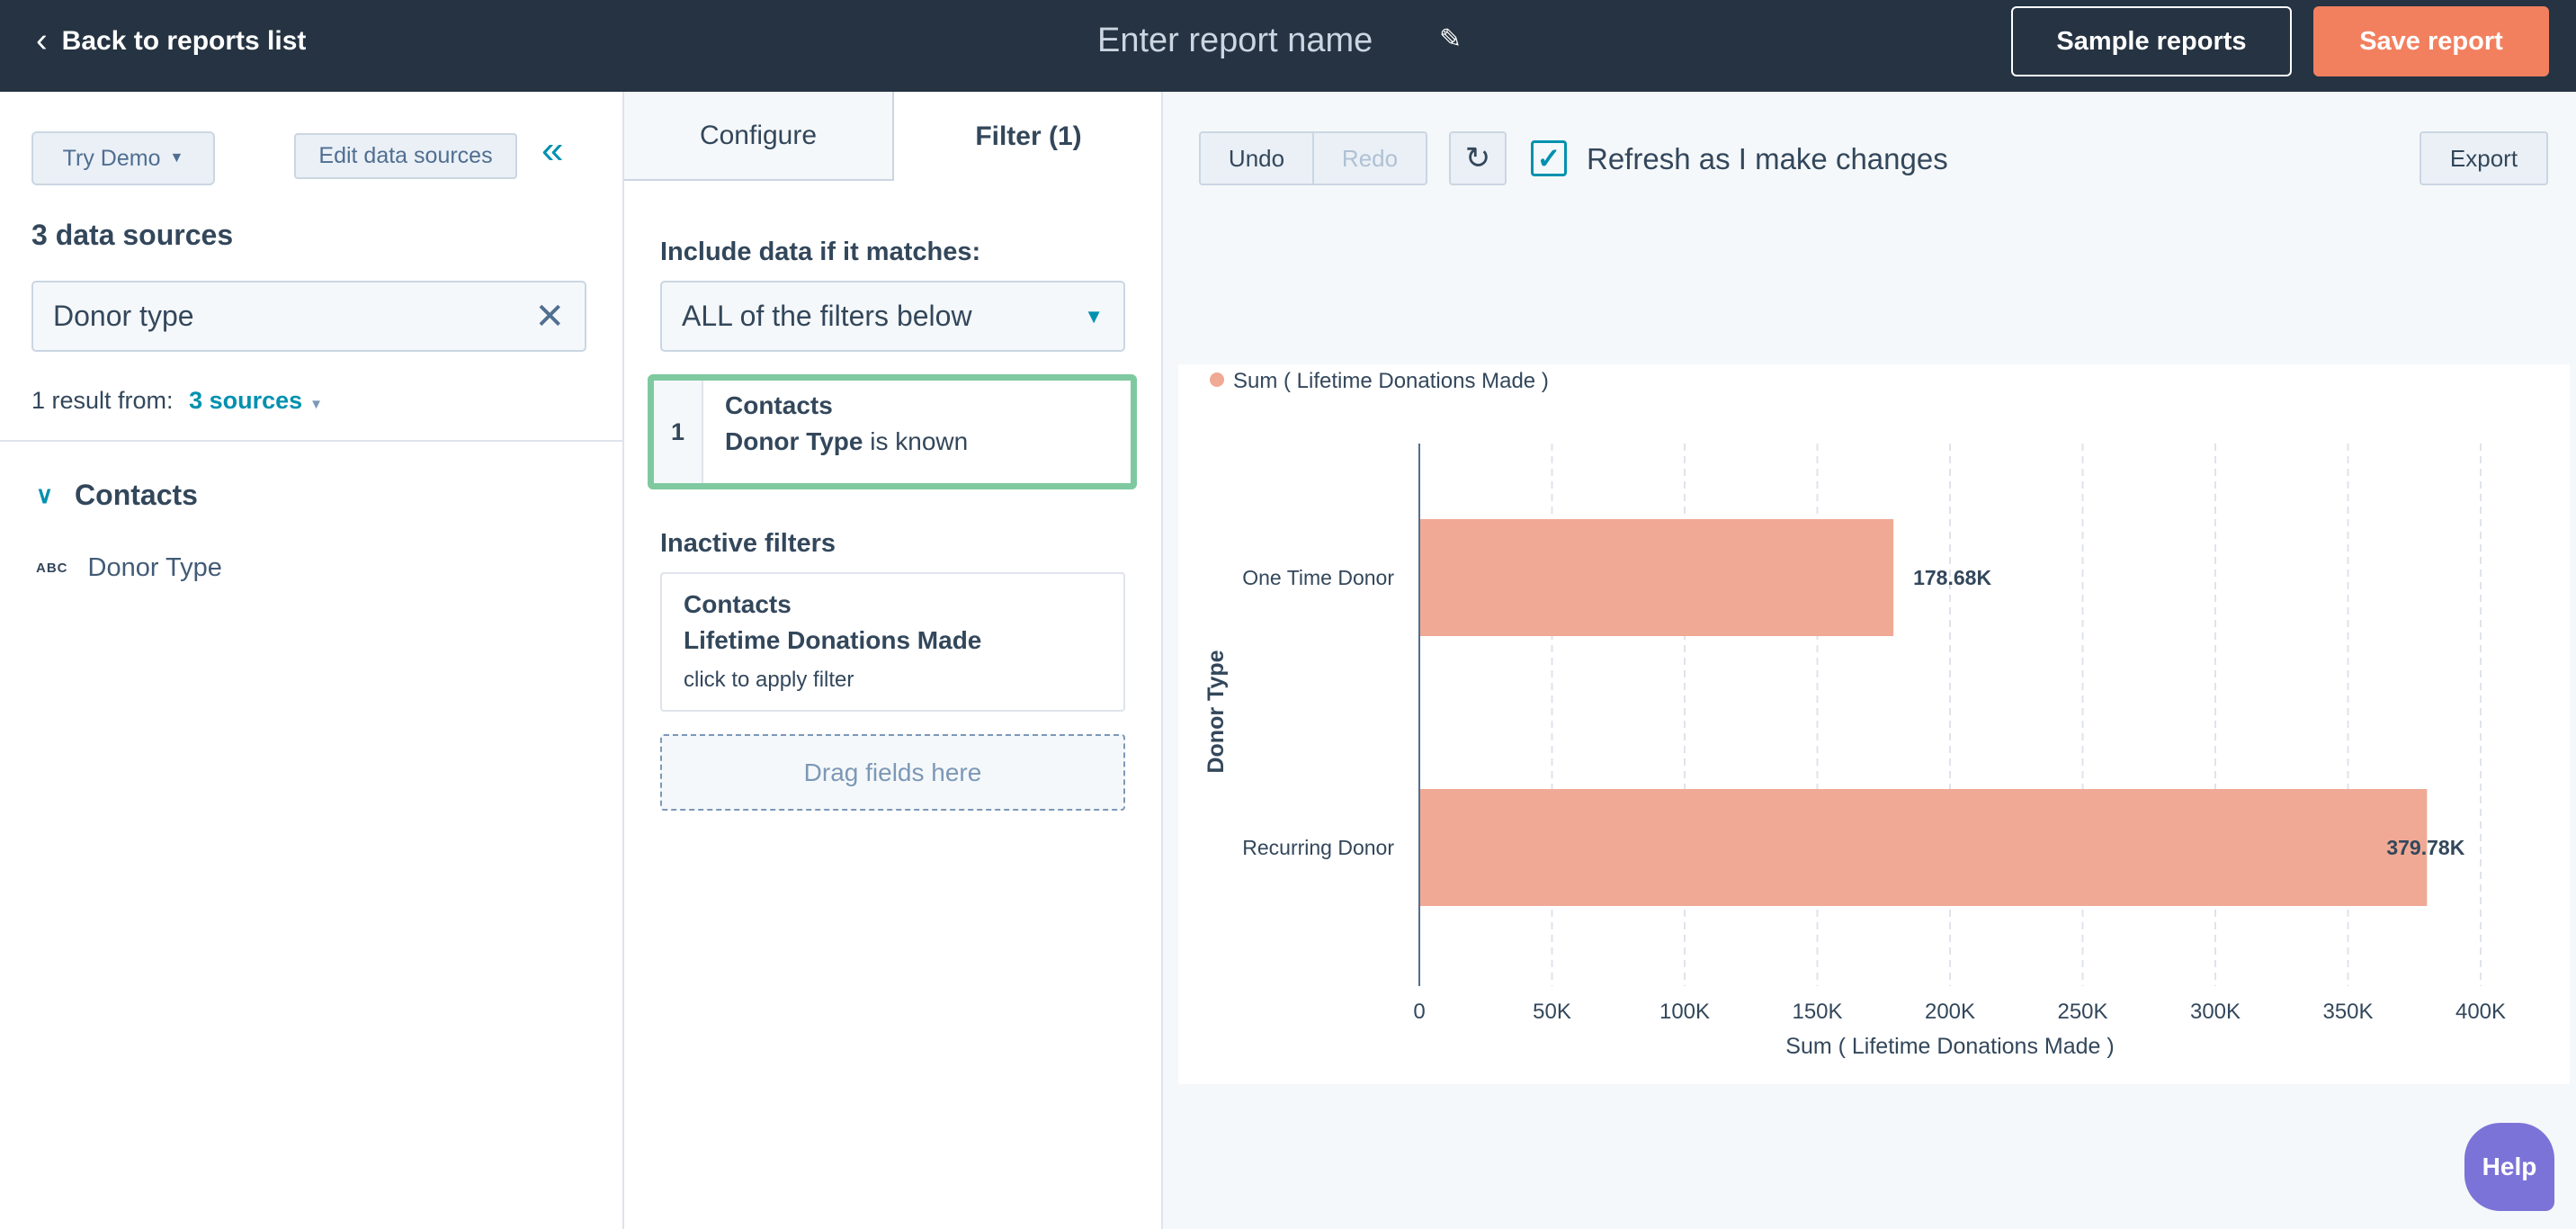 The image size is (2576, 1229). What do you see at coordinates (549, 317) in the screenshot?
I see `clear-icon: ✕` at bounding box center [549, 317].